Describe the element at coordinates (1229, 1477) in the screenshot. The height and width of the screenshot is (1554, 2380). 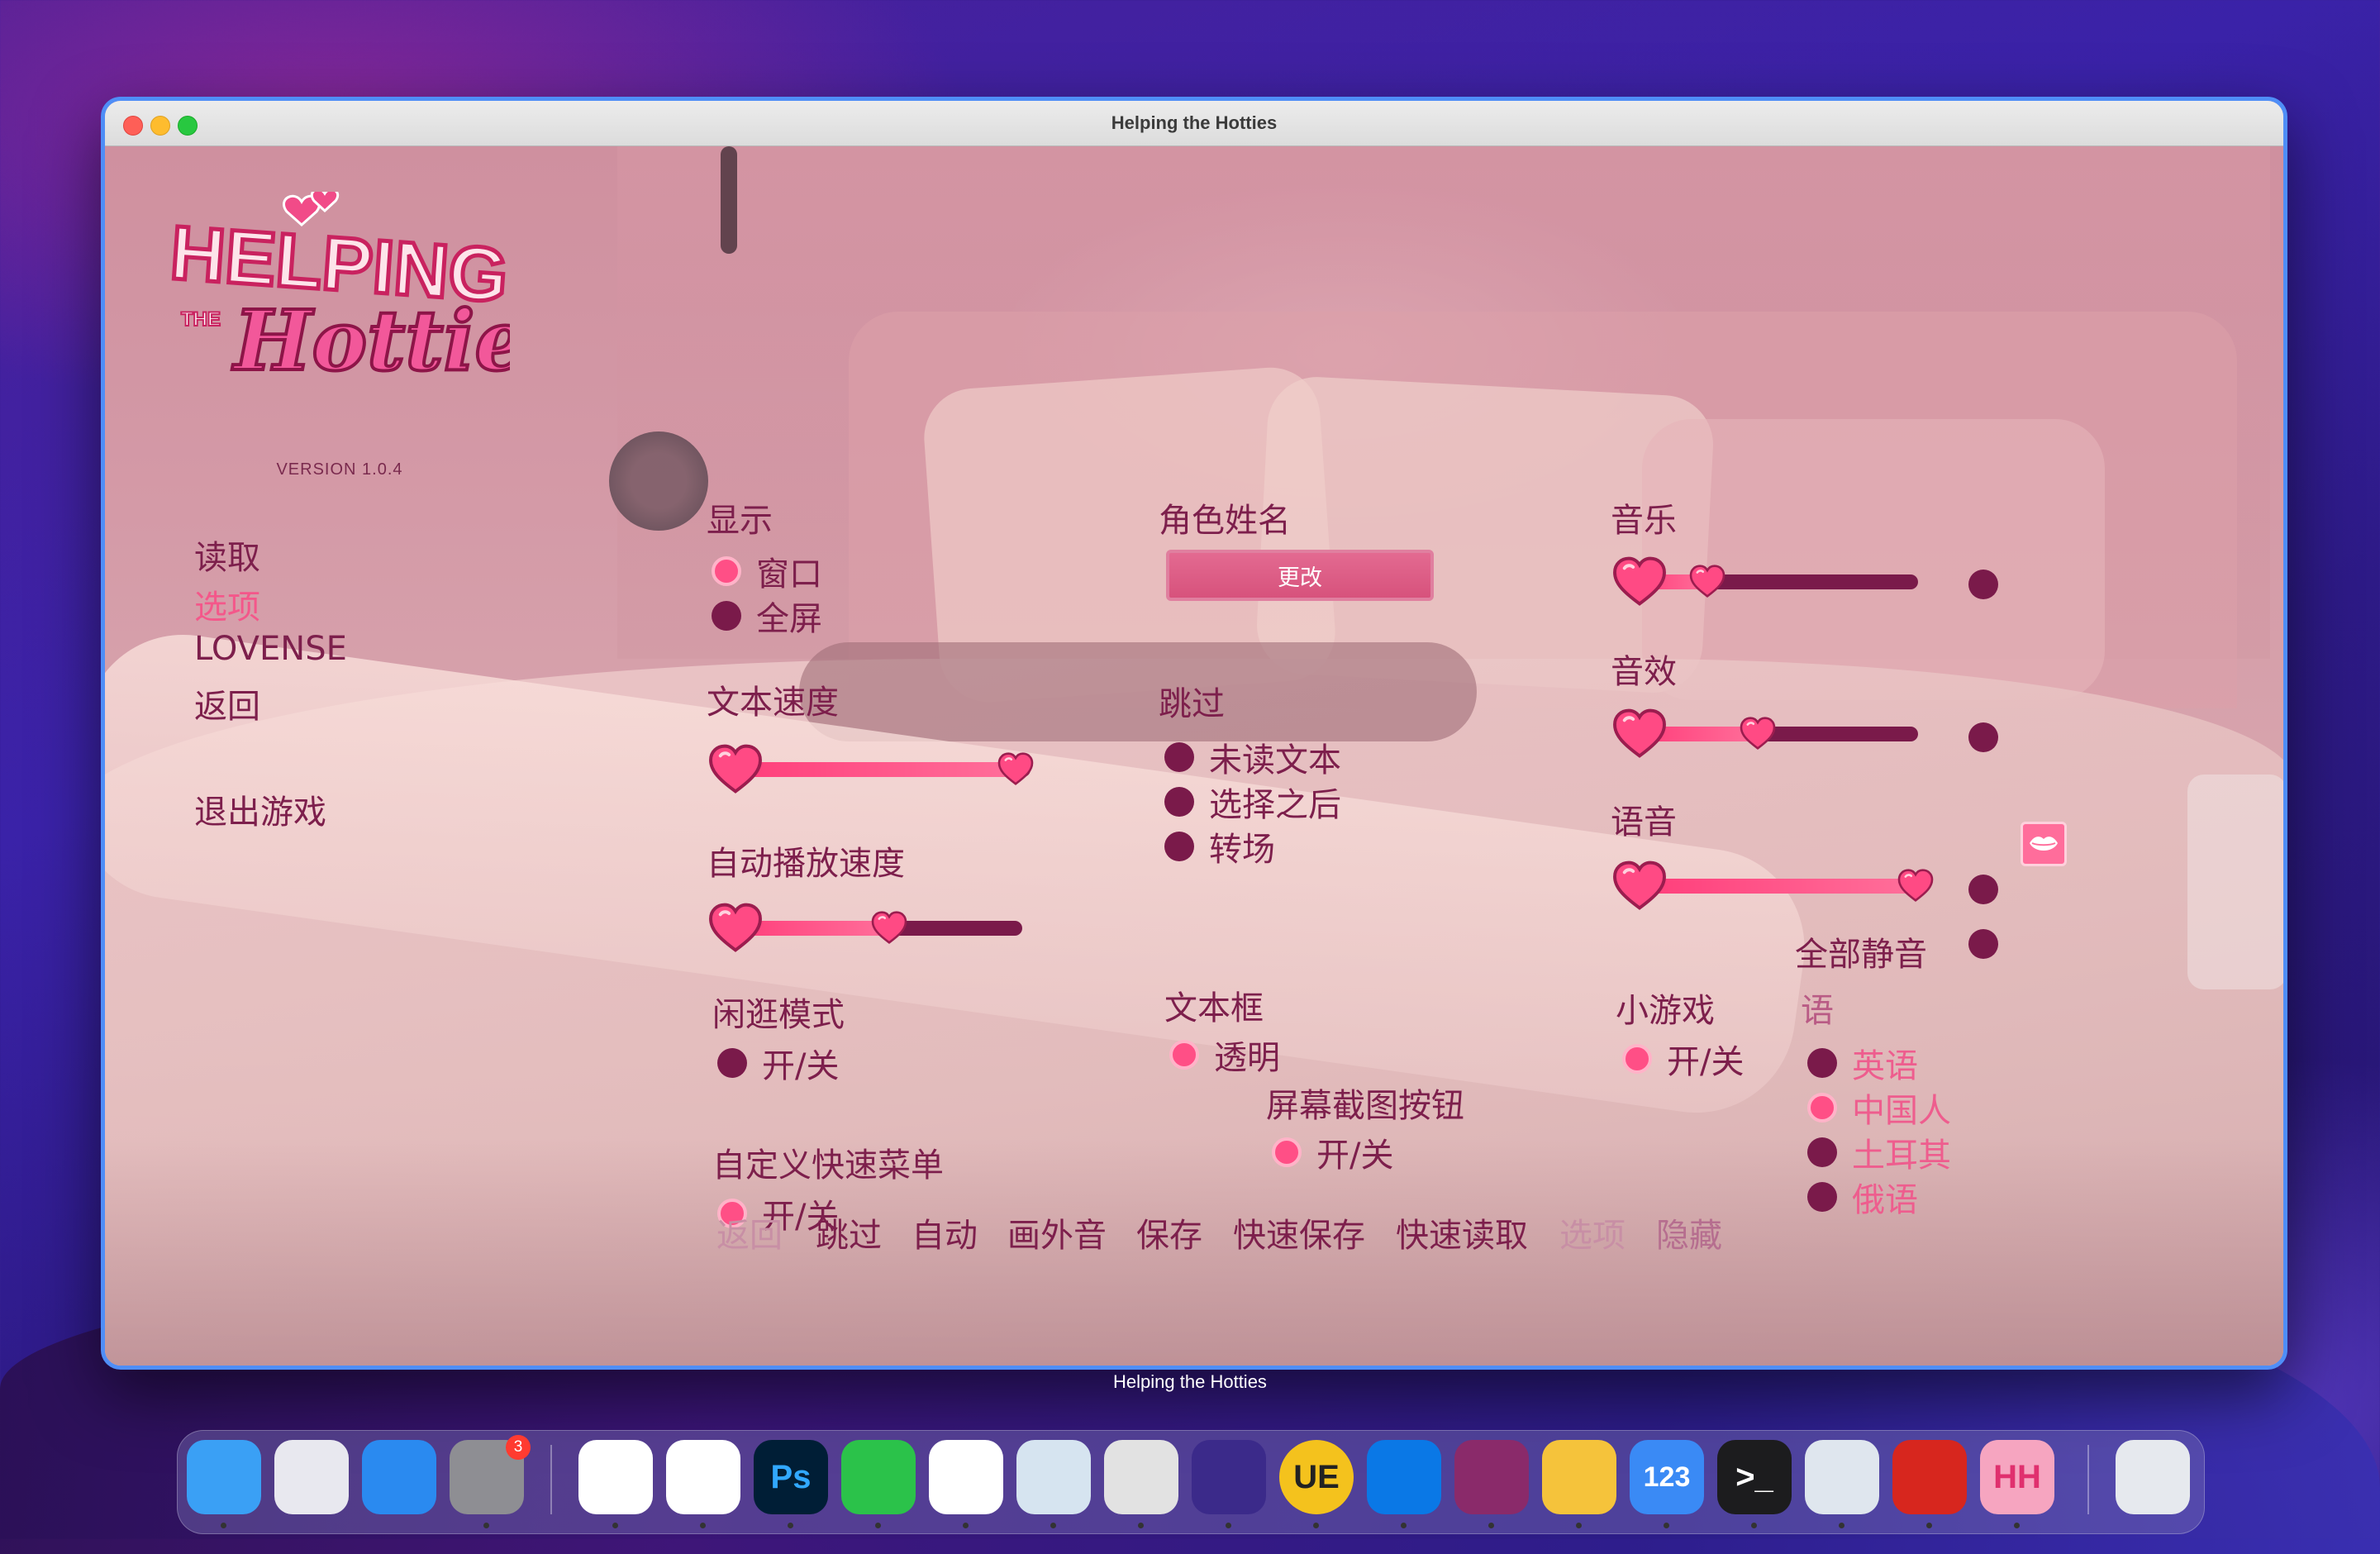
I see `diamond-icon` at that location.